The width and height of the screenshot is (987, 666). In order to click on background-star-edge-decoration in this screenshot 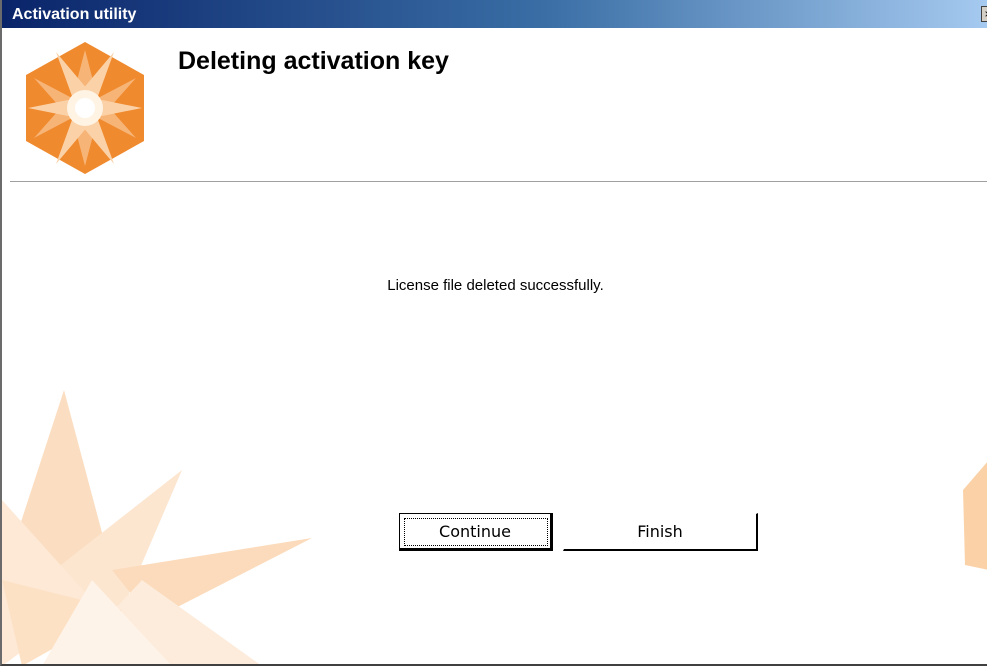, I will do `click(975, 516)`.